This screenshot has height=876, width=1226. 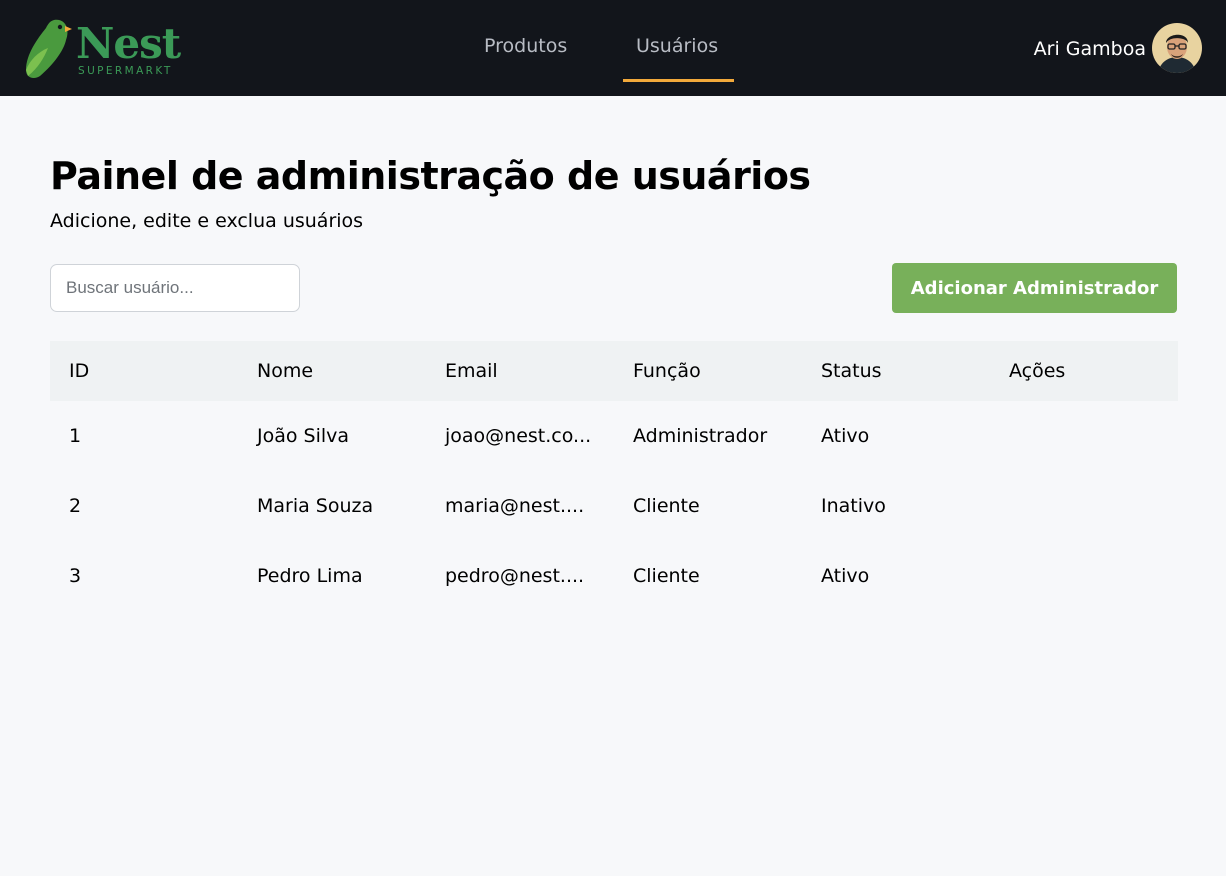 I want to click on brand-logo: Nest SUPERMARKT, so click(x=104, y=48).